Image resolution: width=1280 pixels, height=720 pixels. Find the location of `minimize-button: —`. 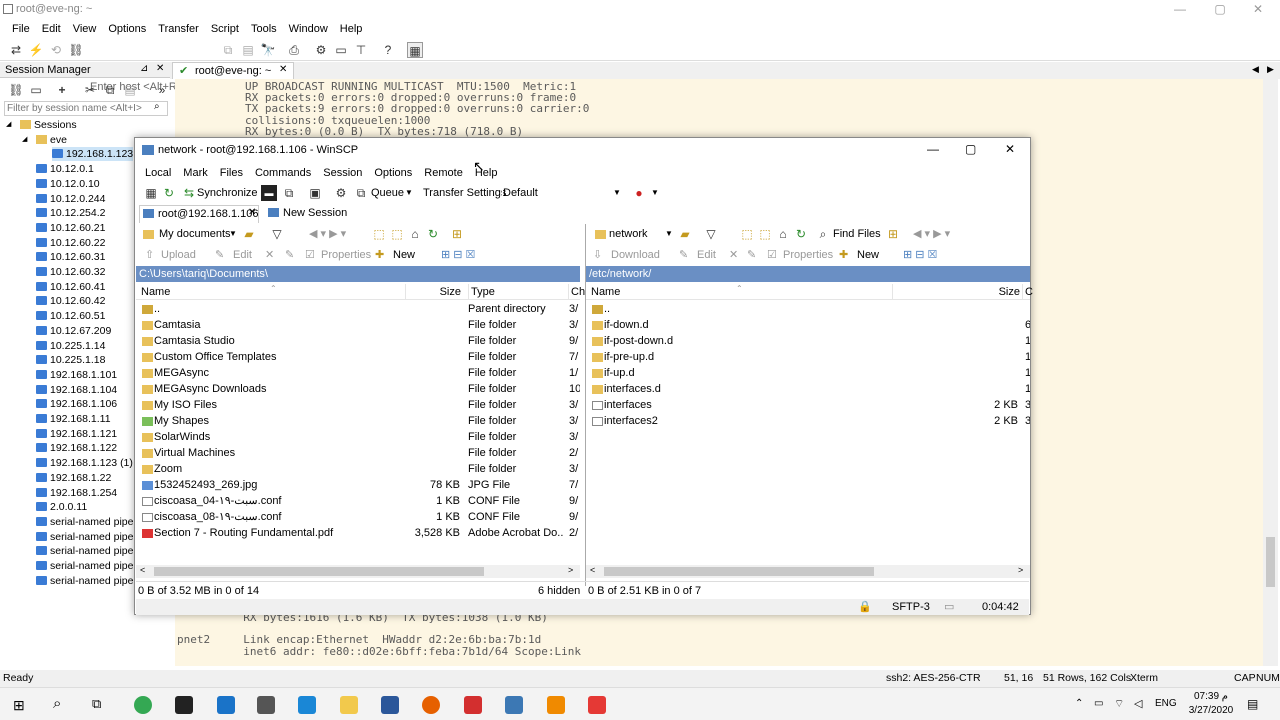

minimize-button: — is located at coordinates (1180, 9).